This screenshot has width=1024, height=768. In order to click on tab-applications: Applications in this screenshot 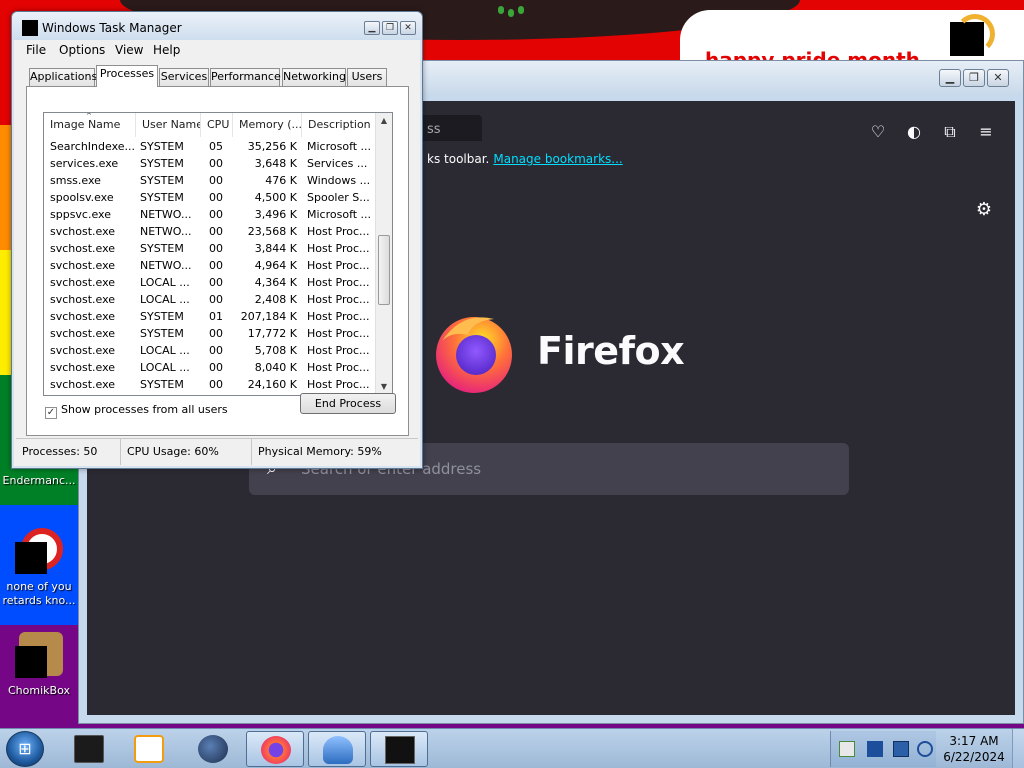, I will do `click(63, 77)`.